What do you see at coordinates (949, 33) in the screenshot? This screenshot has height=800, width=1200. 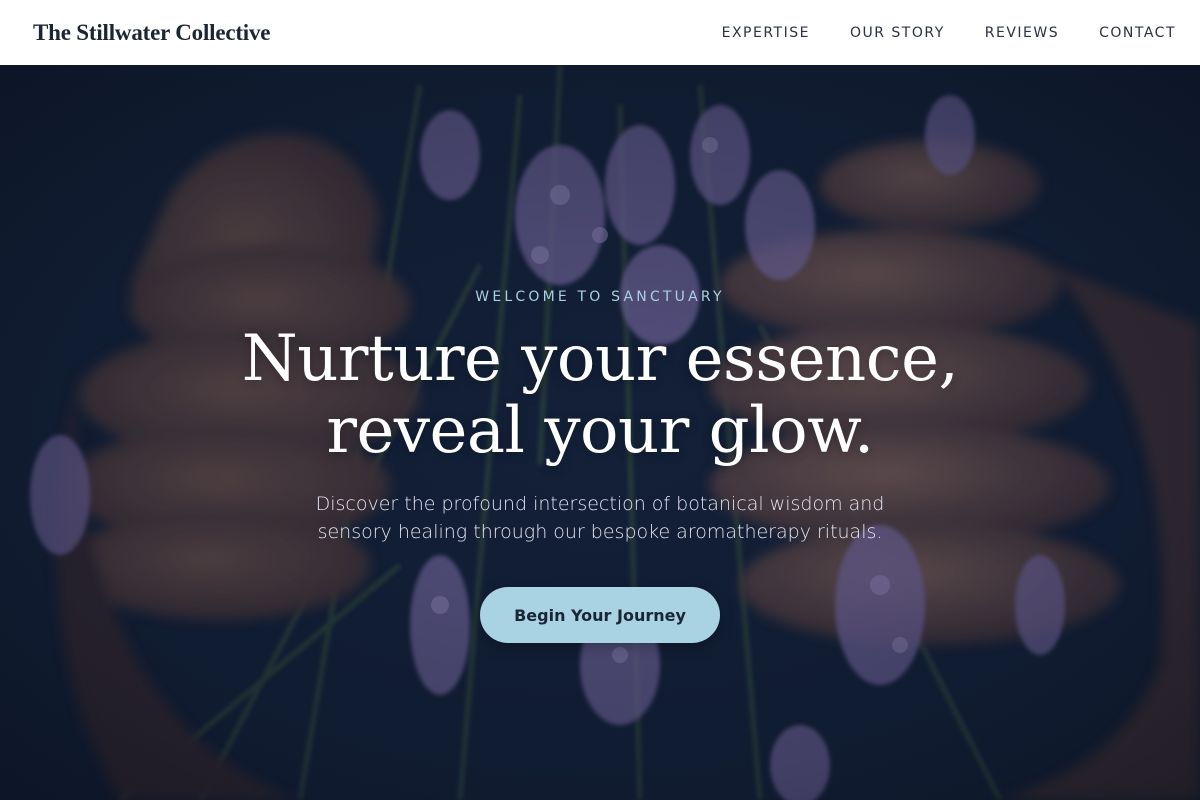 I see `main-nav: EXPERTISE OUR STORY REVIEWS CONTACT` at bounding box center [949, 33].